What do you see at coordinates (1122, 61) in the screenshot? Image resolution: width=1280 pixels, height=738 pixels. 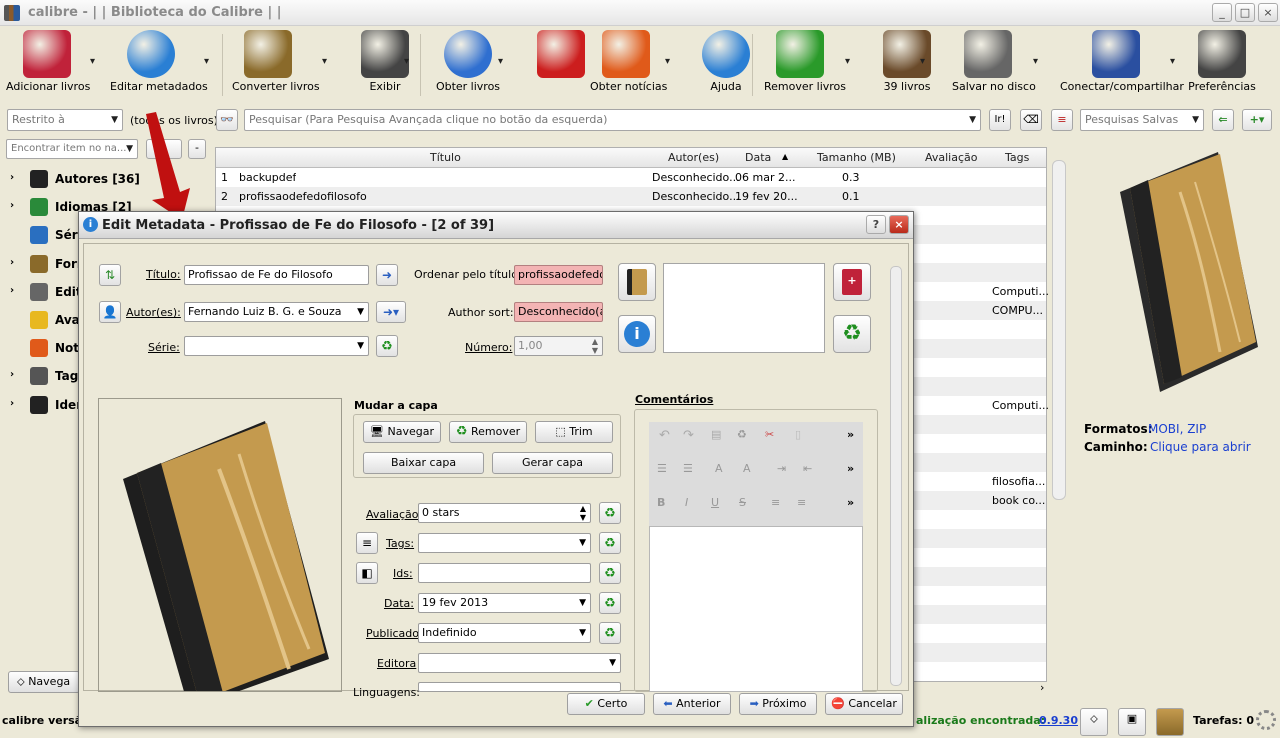 I see `toolbar-item-11: Conectar/compartilhar` at bounding box center [1122, 61].